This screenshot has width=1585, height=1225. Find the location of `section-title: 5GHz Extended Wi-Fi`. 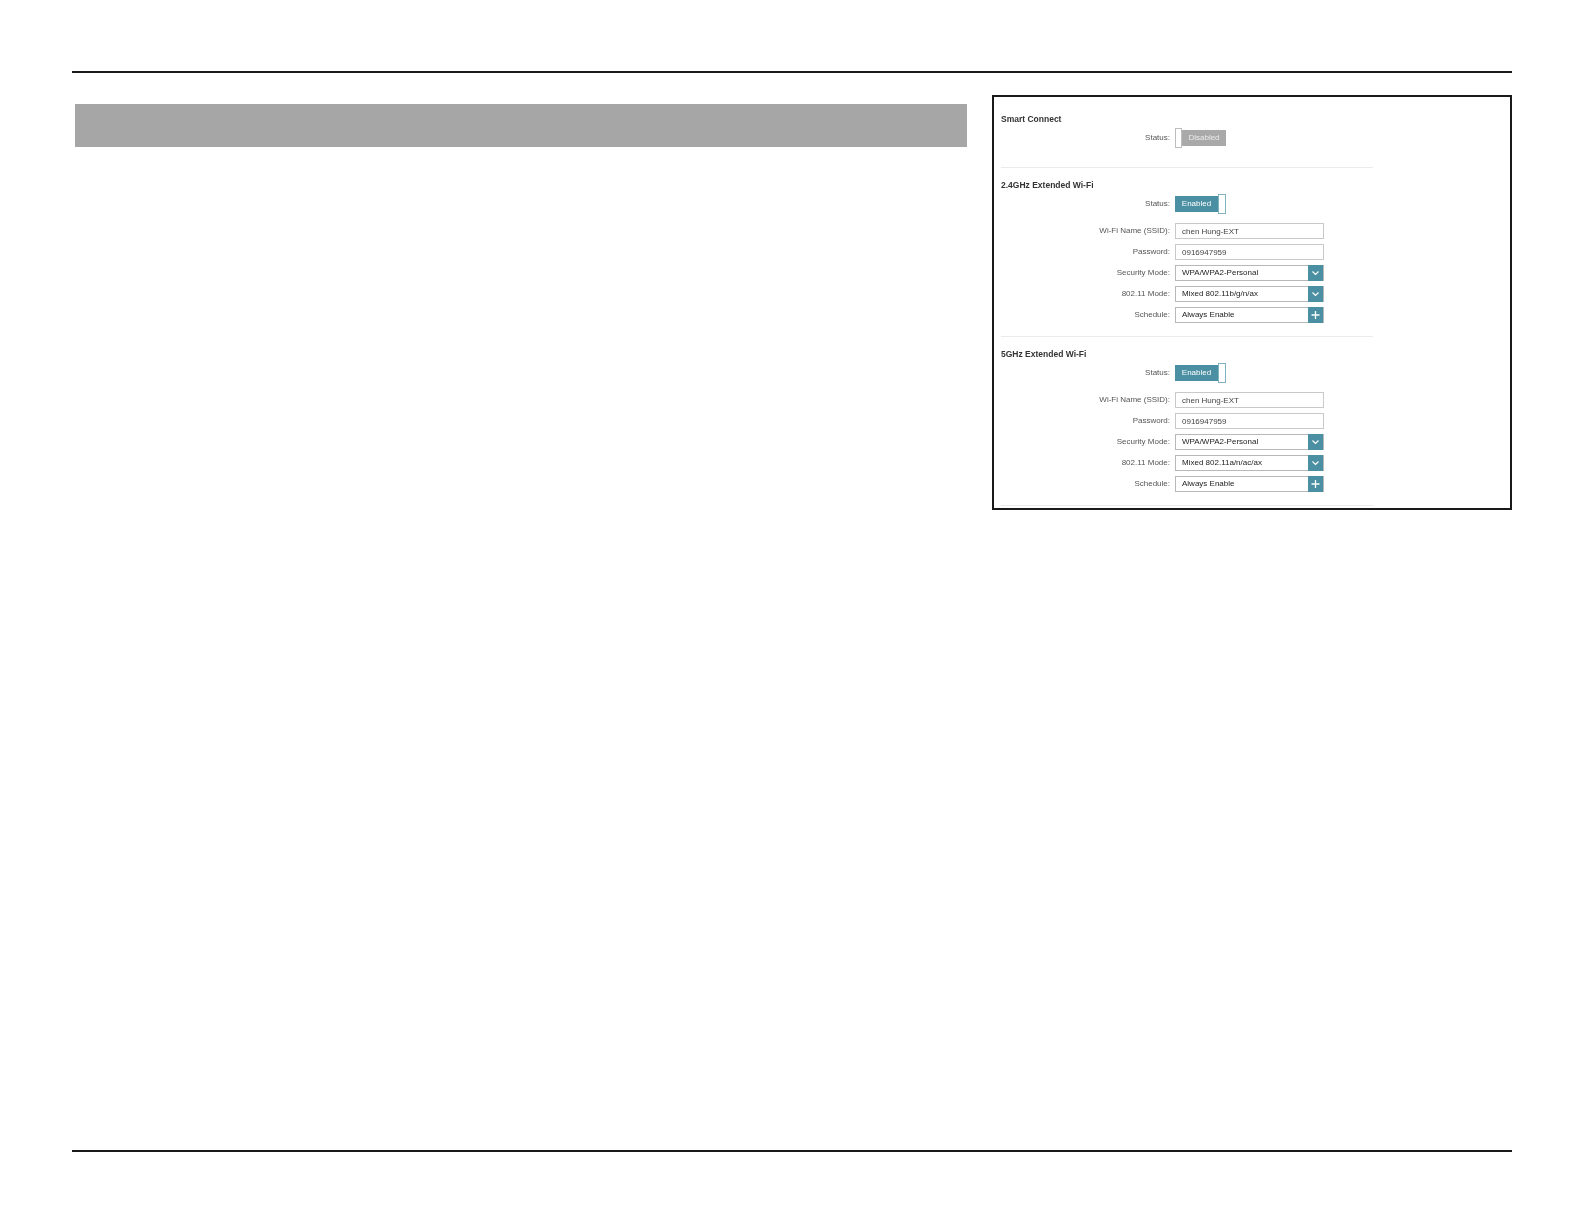

section-title: 5GHz Extended Wi-Fi is located at coordinates (1044, 354).